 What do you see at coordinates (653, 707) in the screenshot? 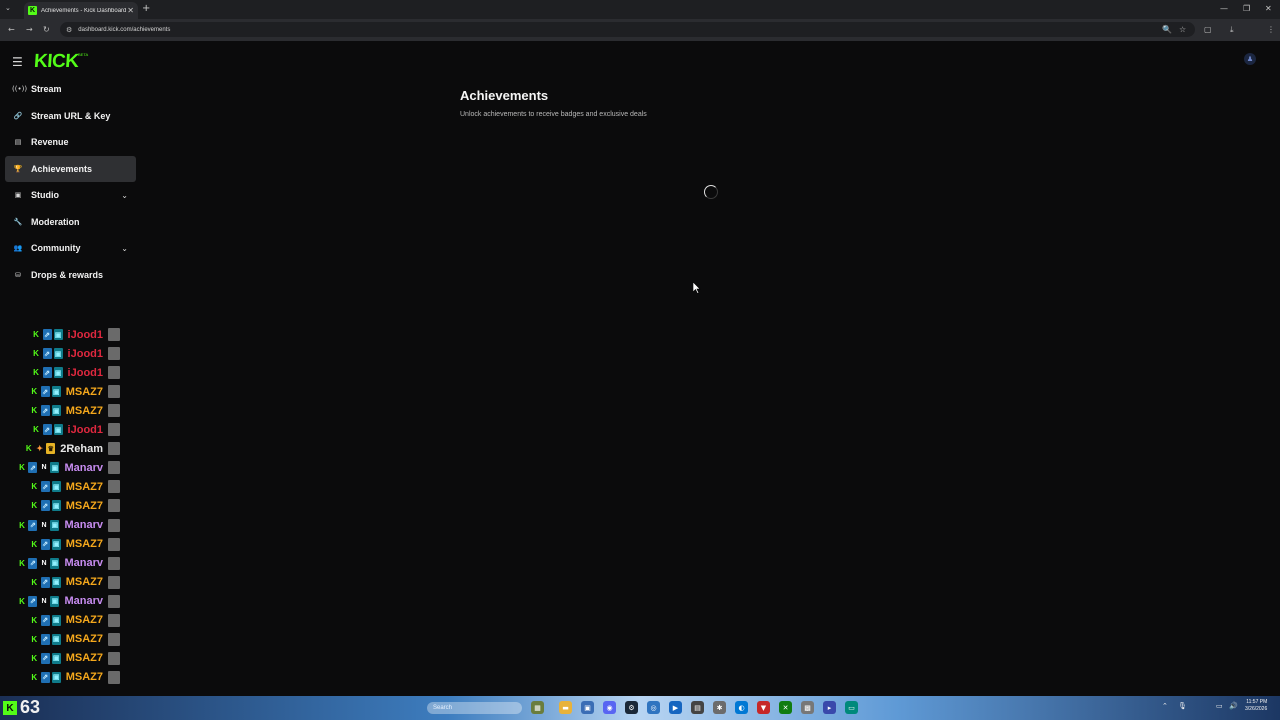
I see `chrome-icon: ◎` at bounding box center [653, 707].